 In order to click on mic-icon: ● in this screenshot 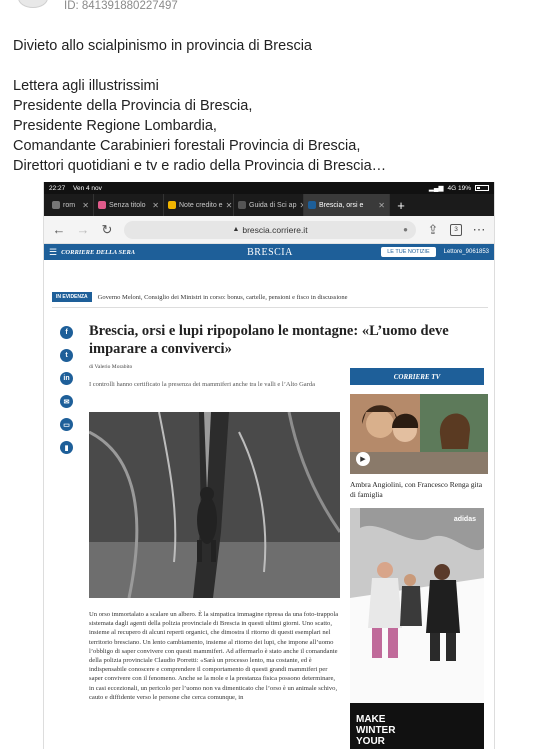, I will do `click(405, 229)`.